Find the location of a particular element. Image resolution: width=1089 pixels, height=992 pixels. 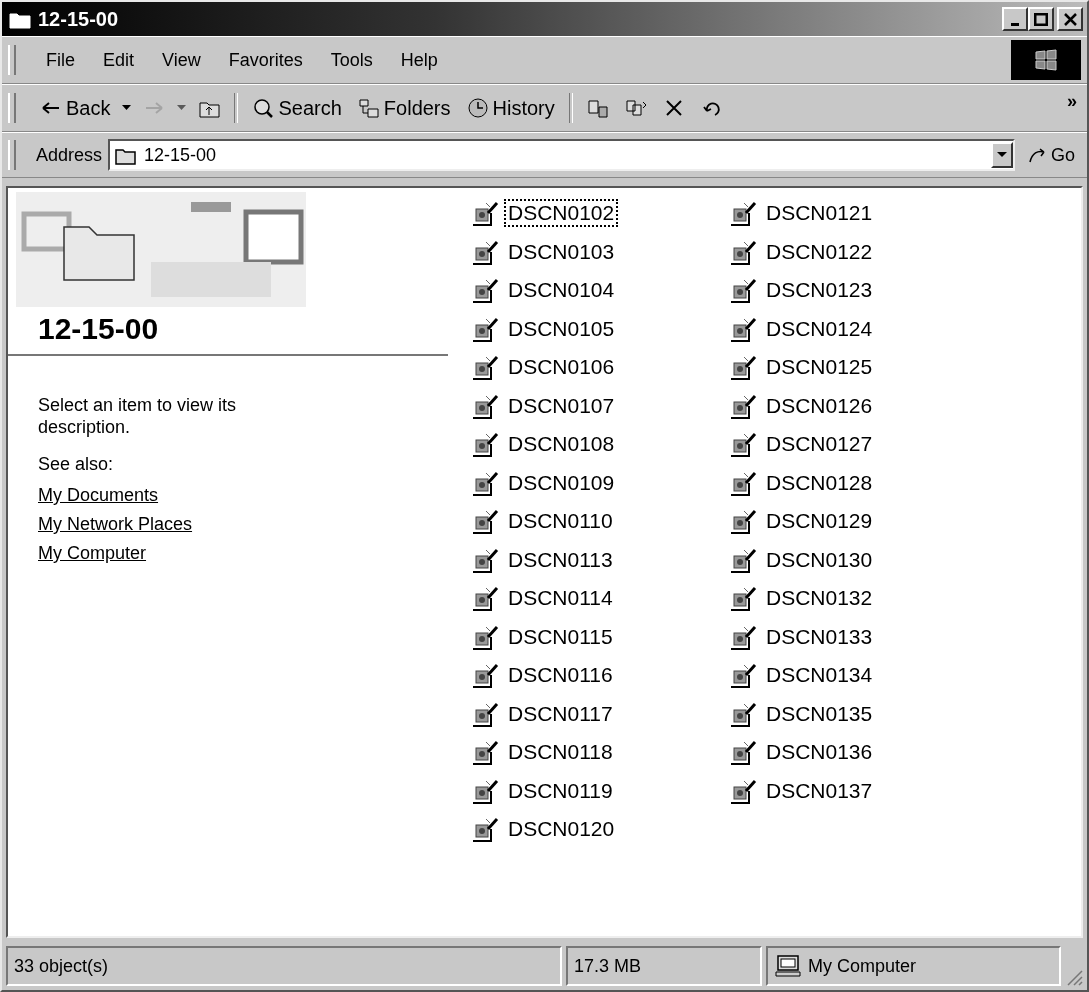

file-name: DSCN0123 is located at coordinates (819, 290).